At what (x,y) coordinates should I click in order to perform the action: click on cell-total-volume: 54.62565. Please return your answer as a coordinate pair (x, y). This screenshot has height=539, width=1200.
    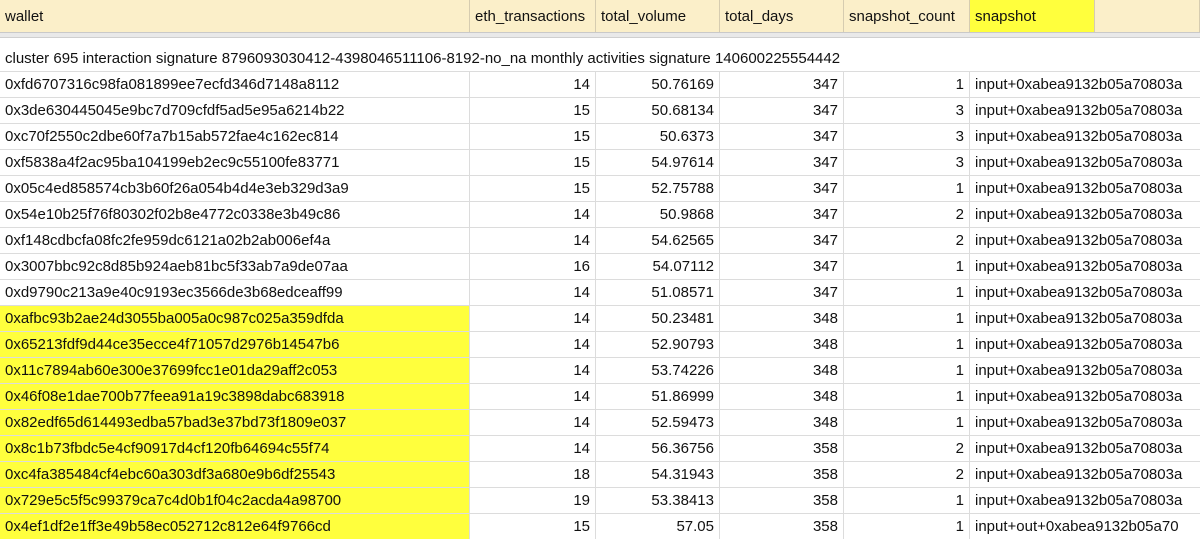
    Looking at the image, I should click on (658, 240).